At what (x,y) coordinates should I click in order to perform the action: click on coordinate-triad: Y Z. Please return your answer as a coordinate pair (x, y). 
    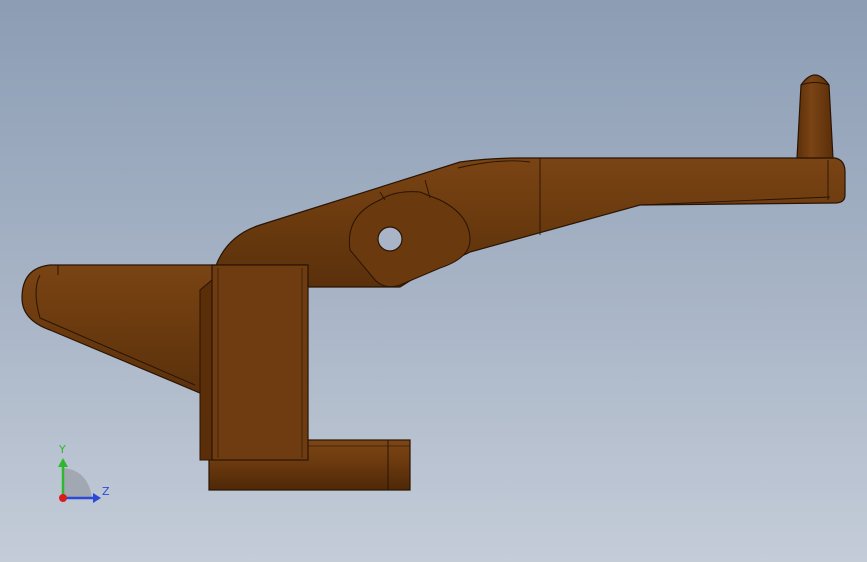
    Looking at the image, I should click on (80, 475).